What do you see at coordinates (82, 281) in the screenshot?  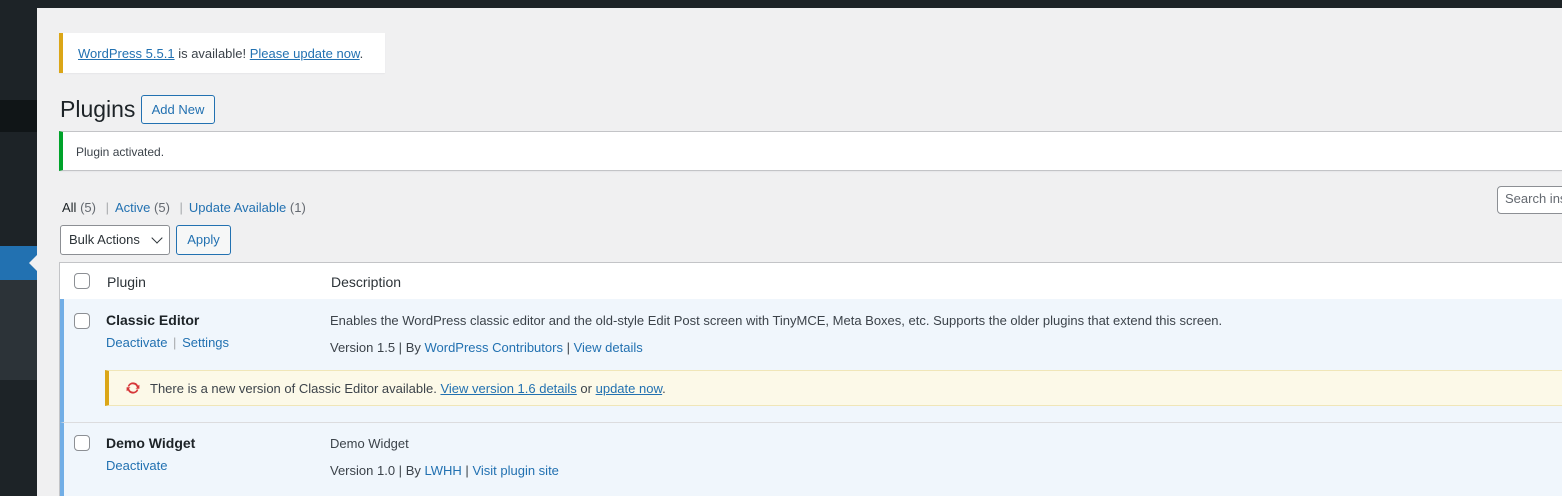 I see `select-all-checkbox` at bounding box center [82, 281].